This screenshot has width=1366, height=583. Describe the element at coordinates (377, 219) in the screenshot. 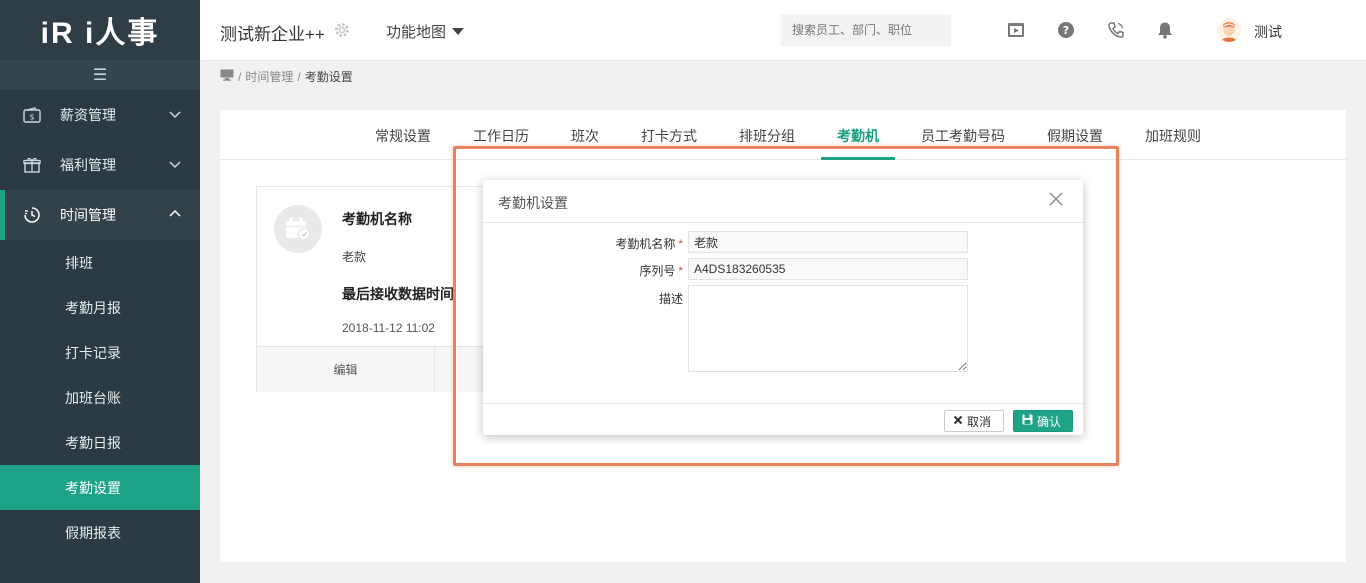

I see `machine-name-heading: 考勤机名称` at that location.